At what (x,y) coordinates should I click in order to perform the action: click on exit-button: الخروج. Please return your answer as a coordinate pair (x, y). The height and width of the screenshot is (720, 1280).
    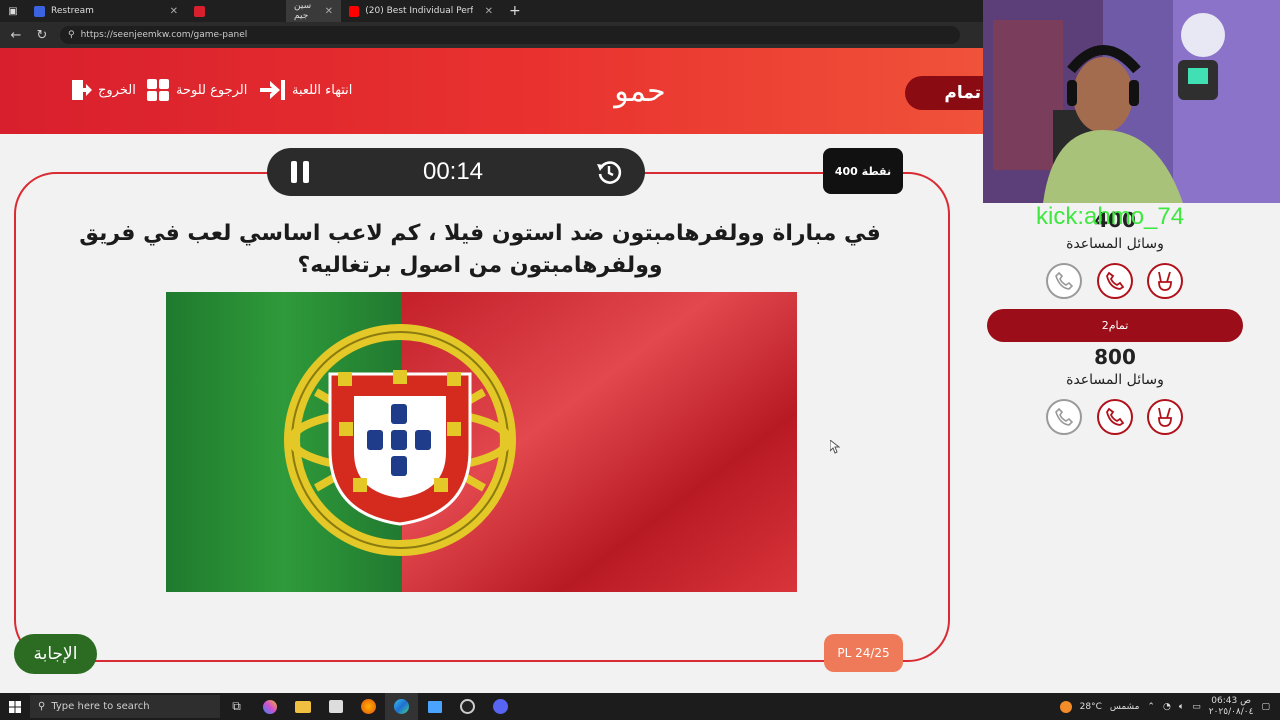
    Looking at the image, I should click on (103, 90).